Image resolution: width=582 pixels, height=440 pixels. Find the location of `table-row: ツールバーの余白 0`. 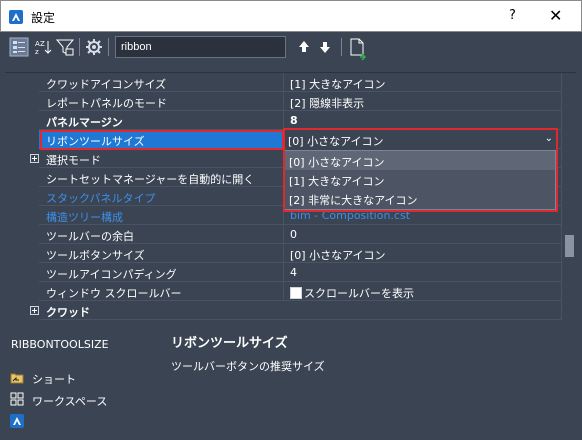

table-row: ツールバーの余白 0 is located at coordinates (283, 234).